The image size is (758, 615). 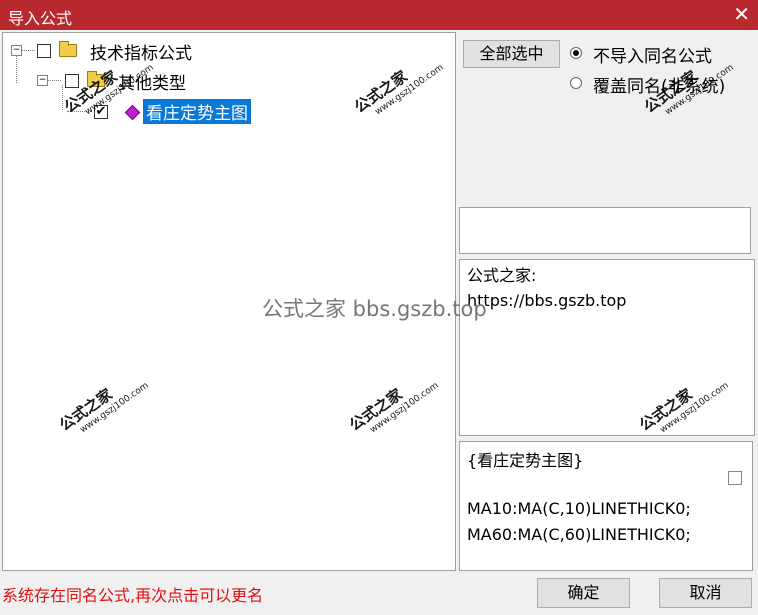 I want to click on info-panel: 公式之家: https://bbs.gszb.top, so click(x=607, y=347).